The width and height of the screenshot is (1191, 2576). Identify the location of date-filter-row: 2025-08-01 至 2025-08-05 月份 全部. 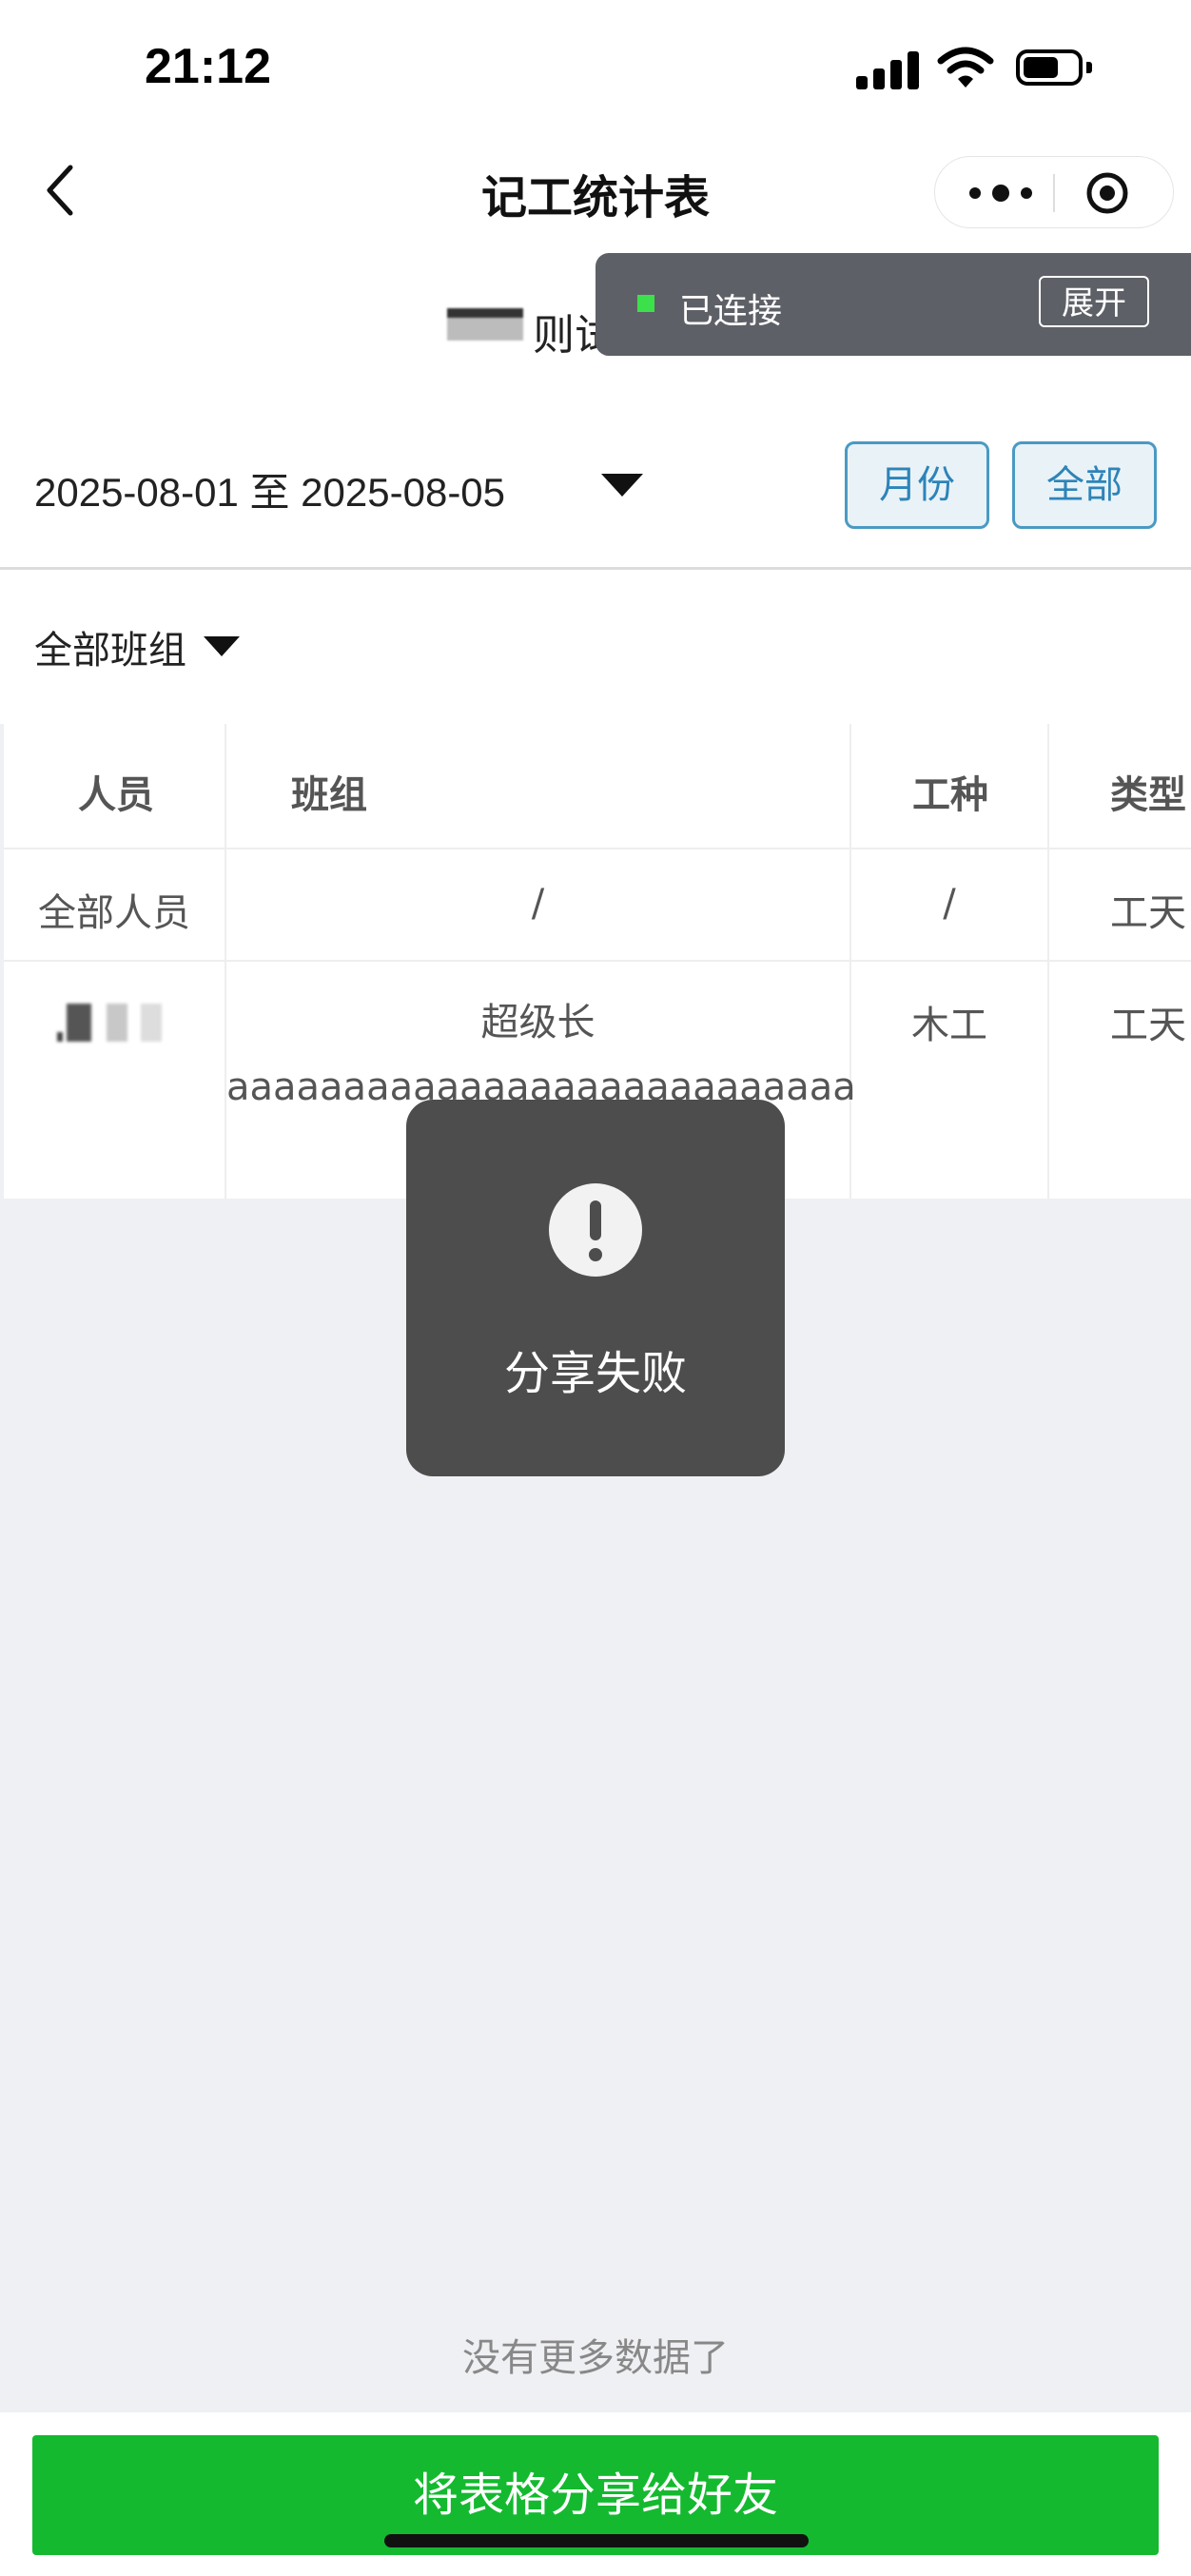
(595, 489).